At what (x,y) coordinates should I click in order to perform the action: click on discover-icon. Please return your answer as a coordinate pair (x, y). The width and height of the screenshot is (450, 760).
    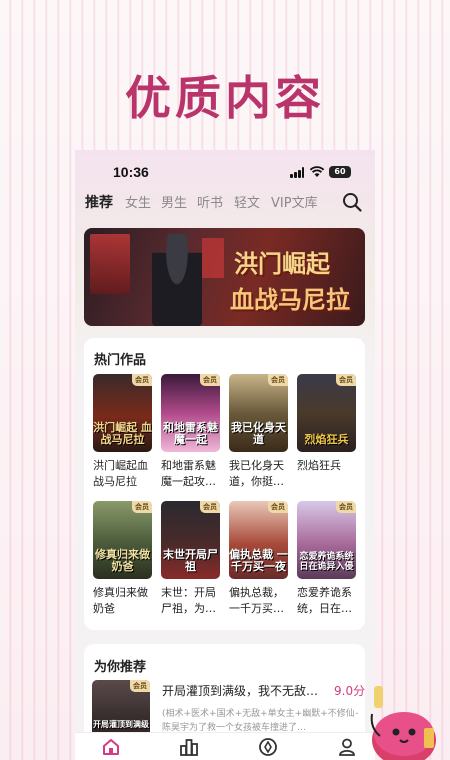
    Looking at the image, I should click on (268, 747).